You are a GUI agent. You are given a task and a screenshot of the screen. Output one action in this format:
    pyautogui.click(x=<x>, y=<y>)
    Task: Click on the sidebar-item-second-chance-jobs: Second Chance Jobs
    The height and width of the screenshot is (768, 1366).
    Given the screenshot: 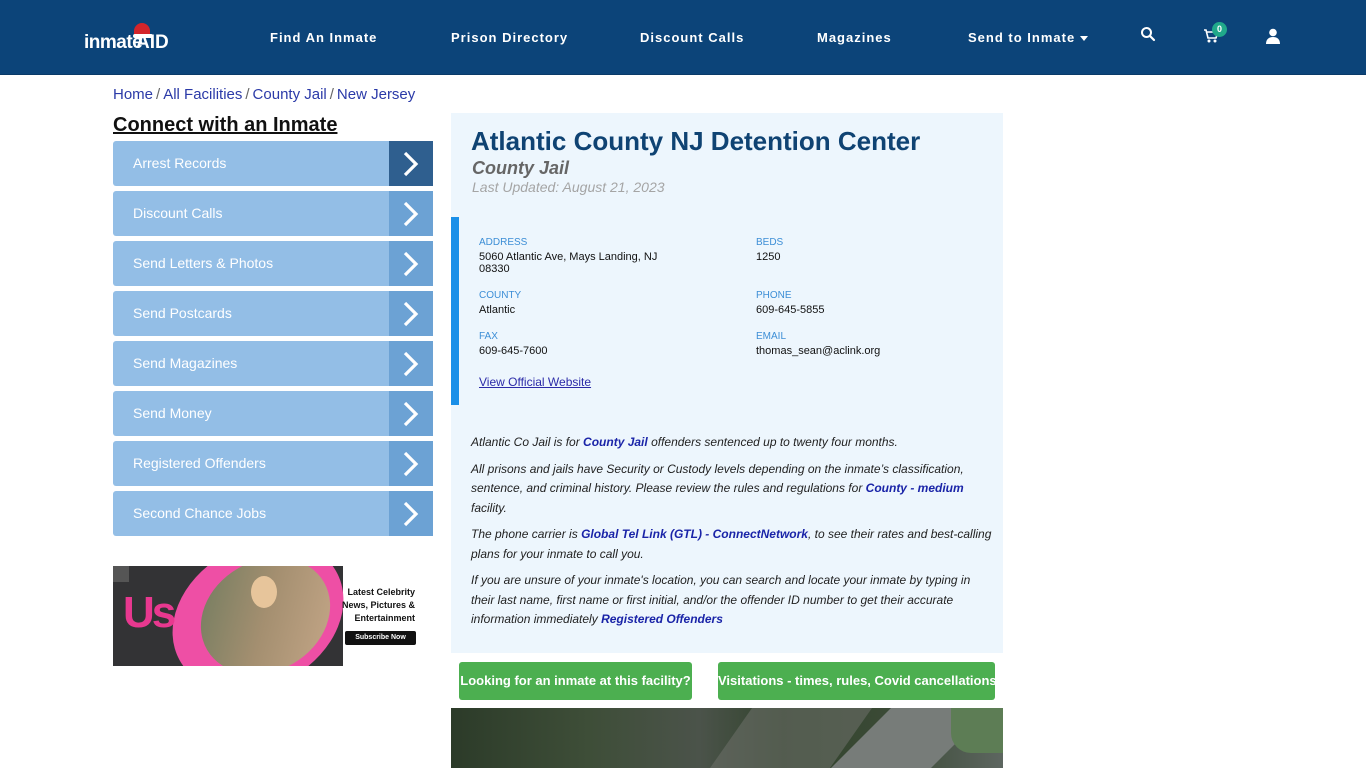 What is the action you would take?
    pyautogui.click(x=273, y=513)
    